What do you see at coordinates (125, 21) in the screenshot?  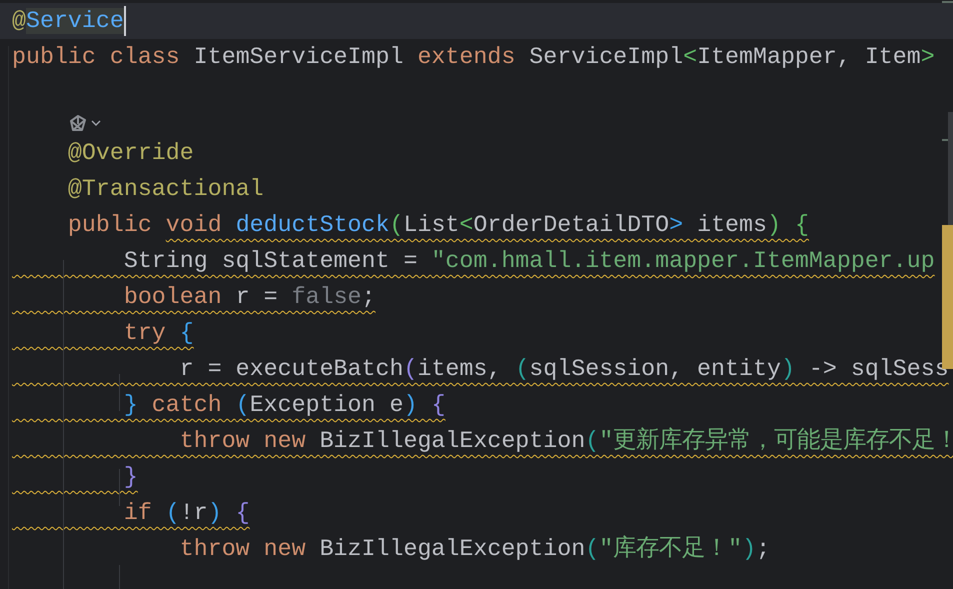 I see `text-caret` at bounding box center [125, 21].